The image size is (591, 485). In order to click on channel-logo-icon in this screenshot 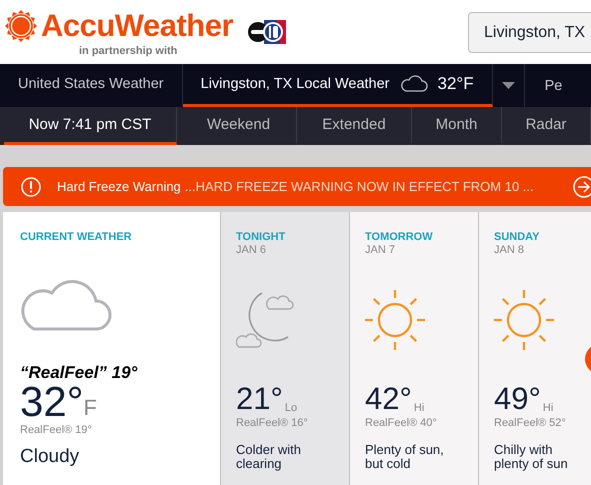, I will do `click(267, 32)`.